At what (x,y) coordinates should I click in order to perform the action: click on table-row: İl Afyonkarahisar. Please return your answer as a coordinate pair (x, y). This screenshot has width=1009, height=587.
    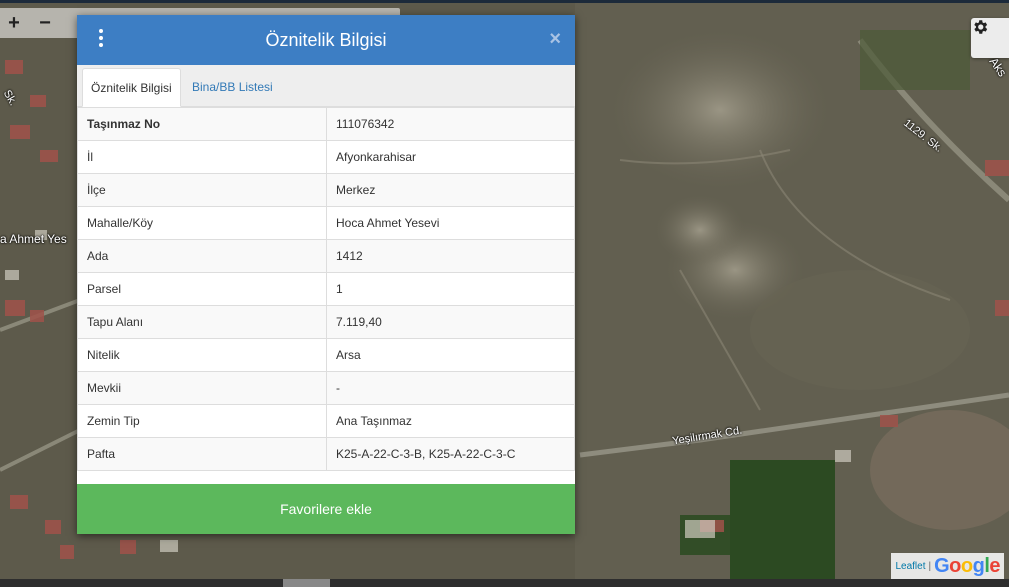
    Looking at the image, I should click on (326, 157).